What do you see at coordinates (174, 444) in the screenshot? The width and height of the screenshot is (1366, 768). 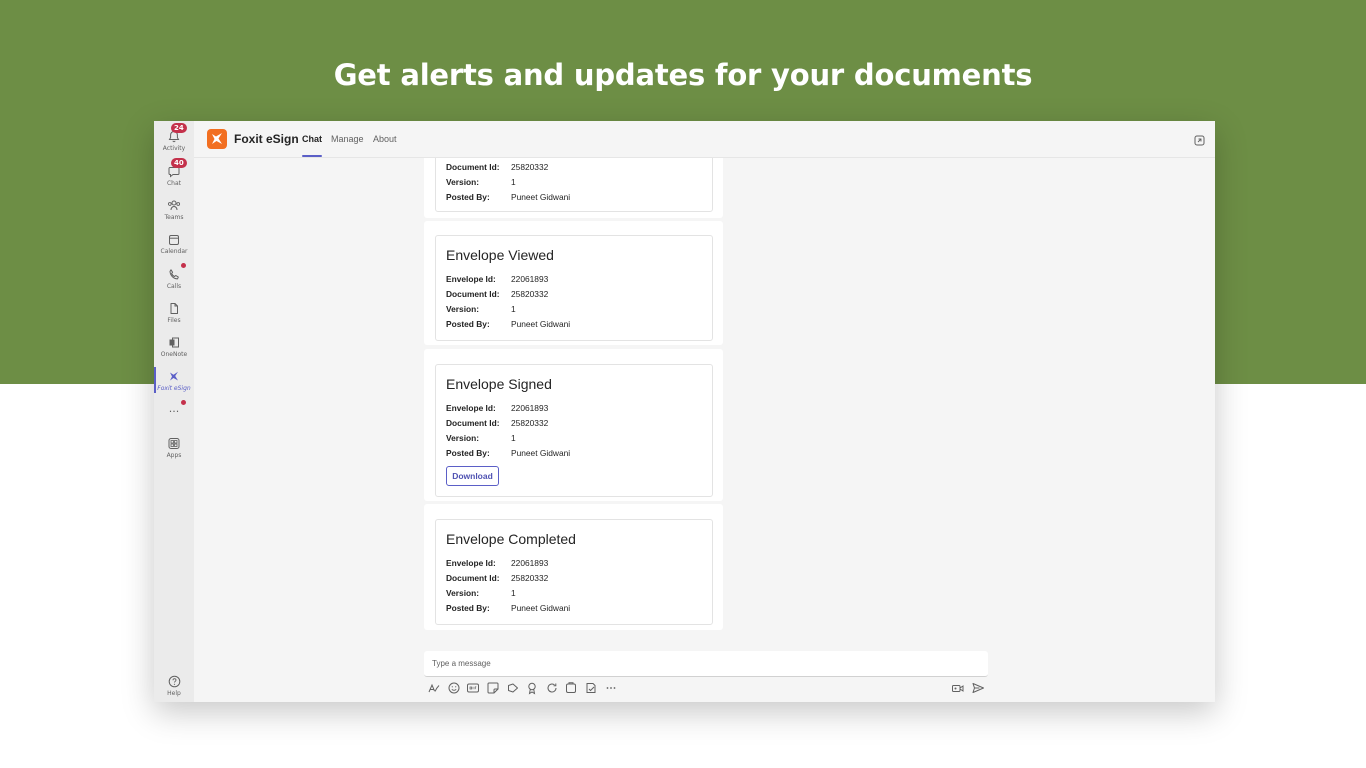 I see `apps-icon` at bounding box center [174, 444].